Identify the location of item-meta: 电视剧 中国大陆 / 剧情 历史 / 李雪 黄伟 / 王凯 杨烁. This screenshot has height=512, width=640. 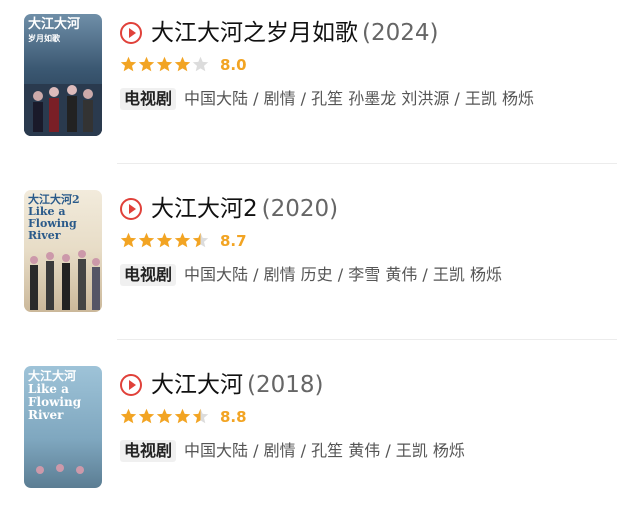
(311, 275).